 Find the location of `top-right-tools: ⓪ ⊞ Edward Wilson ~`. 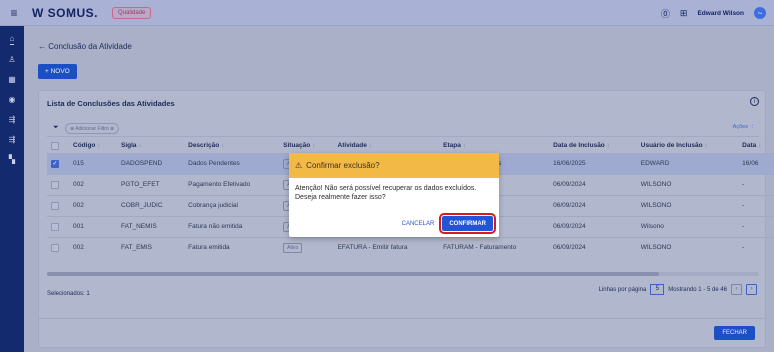

top-right-tools: ⓪ ⊞ Edward Wilson ~ is located at coordinates (713, 13).